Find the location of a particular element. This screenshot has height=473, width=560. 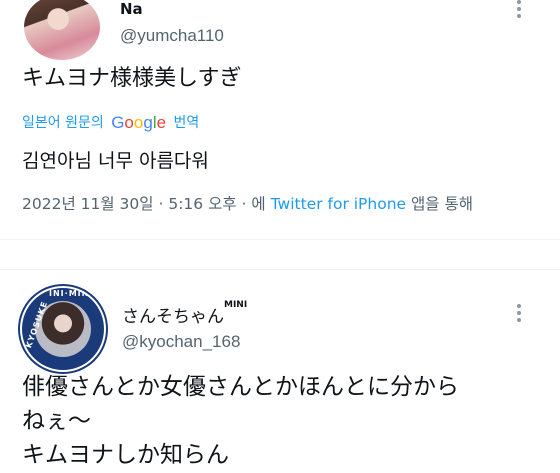

translation-prefix: 일본어 원문의 is located at coordinates (63, 123).